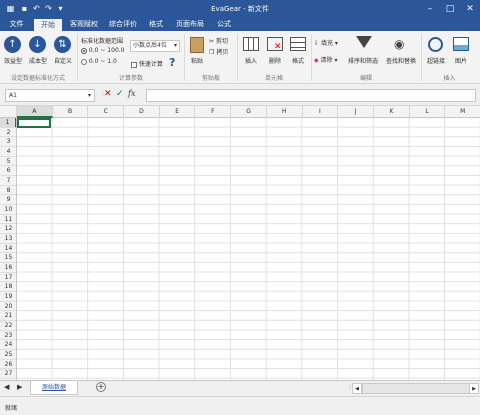 This screenshot has width=480, height=415. I want to click on cancel-icon: ✕, so click(108, 94).